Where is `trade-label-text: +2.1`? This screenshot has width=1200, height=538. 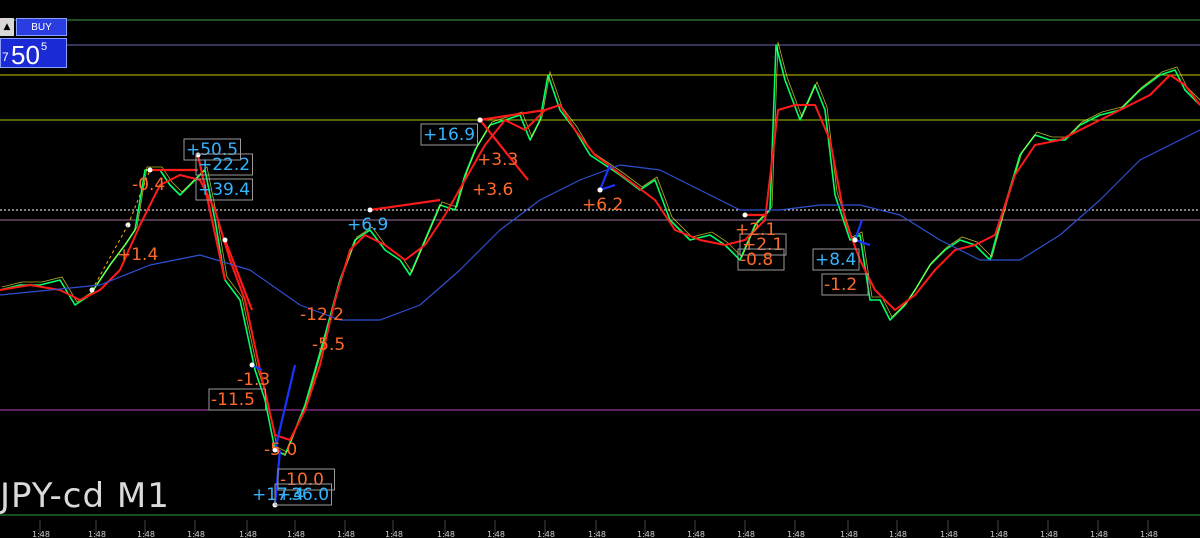 trade-label-text: +2.1 is located at coordinates (755, 230).